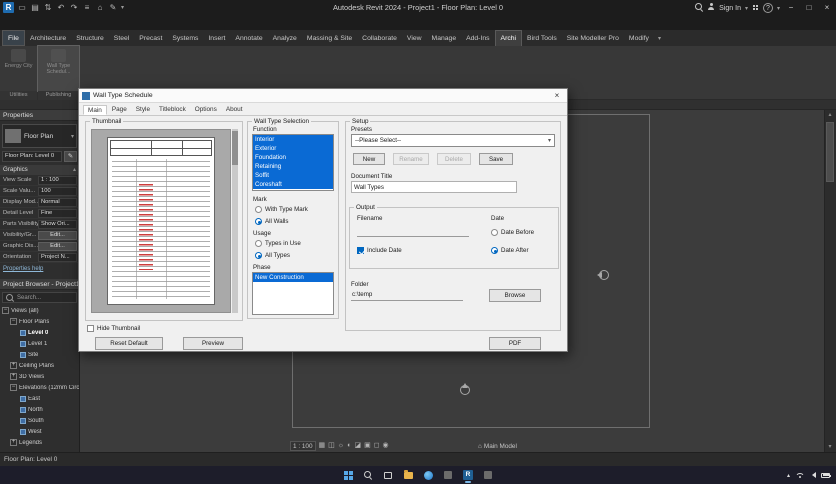 This screenshot has width=836, height=484. I want to click on undo-icon: ↶, so click(61, 8).